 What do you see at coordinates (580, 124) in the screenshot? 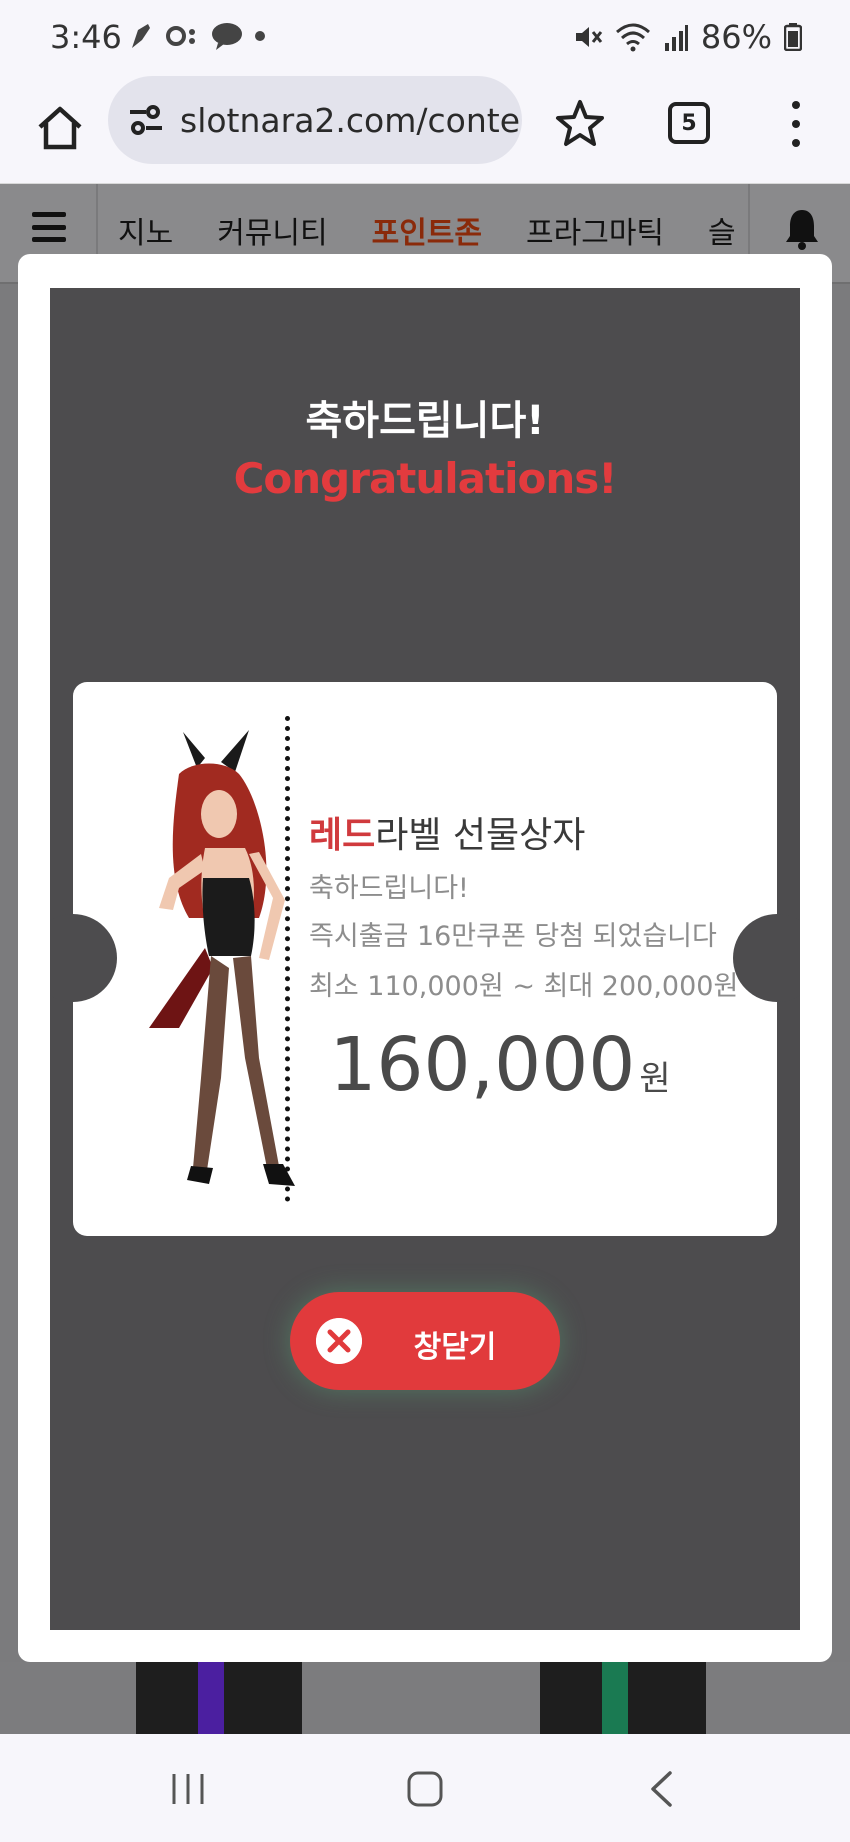
I see `bookmark-star-icon` at bounding box center [580, 124].